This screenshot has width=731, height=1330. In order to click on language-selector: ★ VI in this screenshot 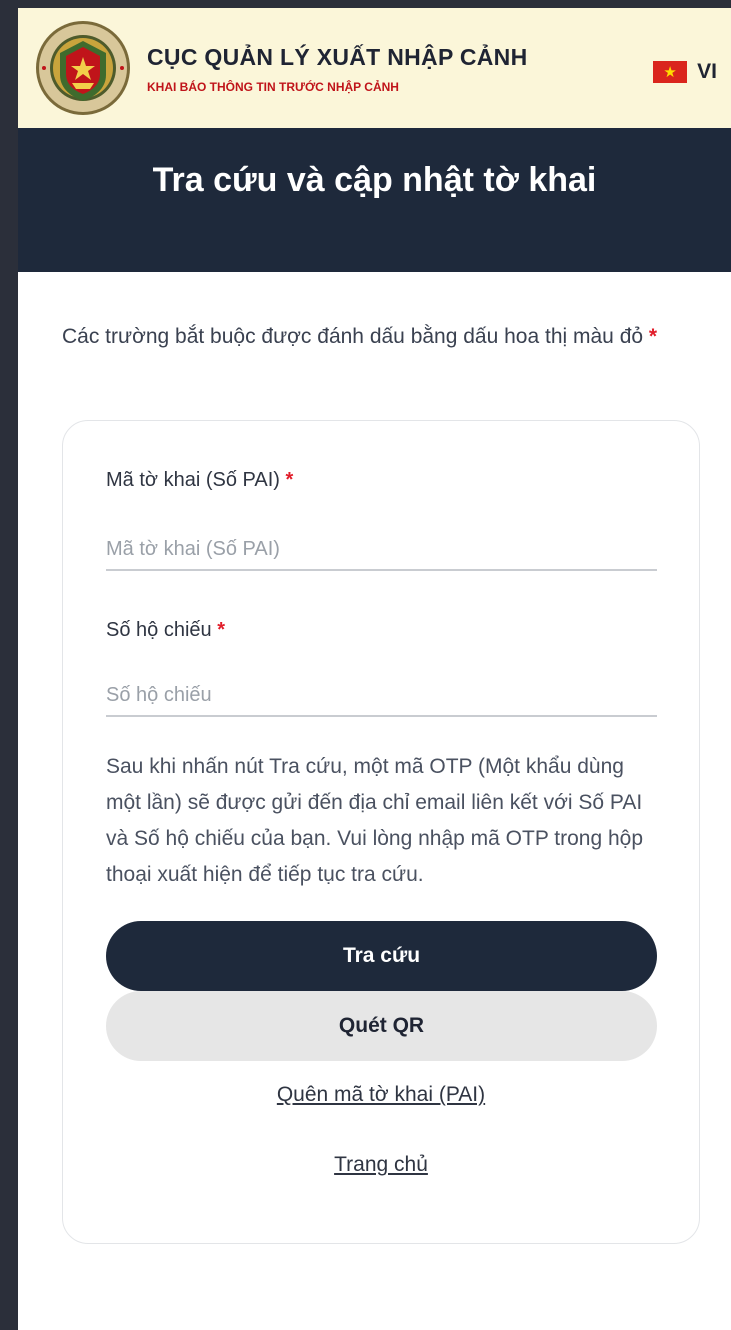, I will do `click(685, 72)`.